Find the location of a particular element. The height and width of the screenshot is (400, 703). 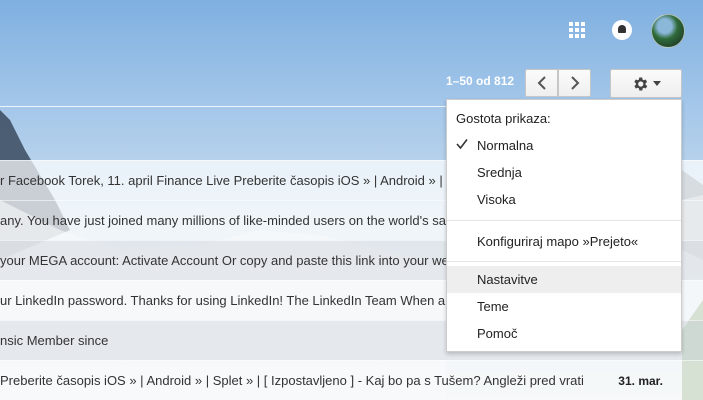

previous-page-button is located at coordinates (541, 83).